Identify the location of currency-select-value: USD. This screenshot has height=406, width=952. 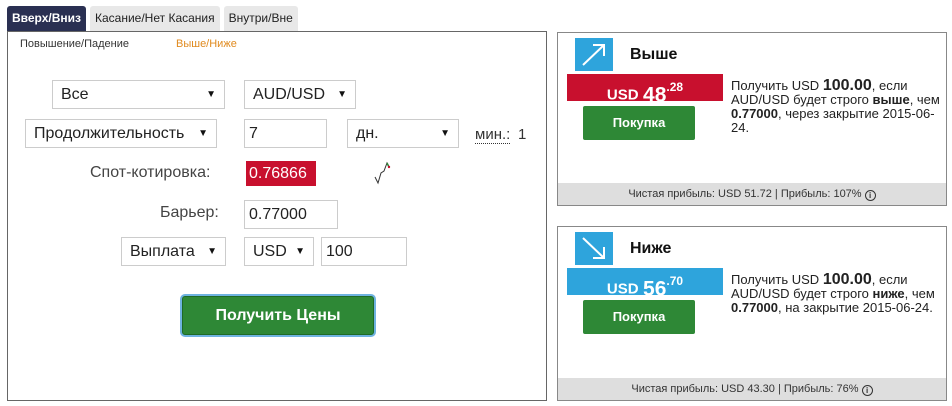
(270, 251).